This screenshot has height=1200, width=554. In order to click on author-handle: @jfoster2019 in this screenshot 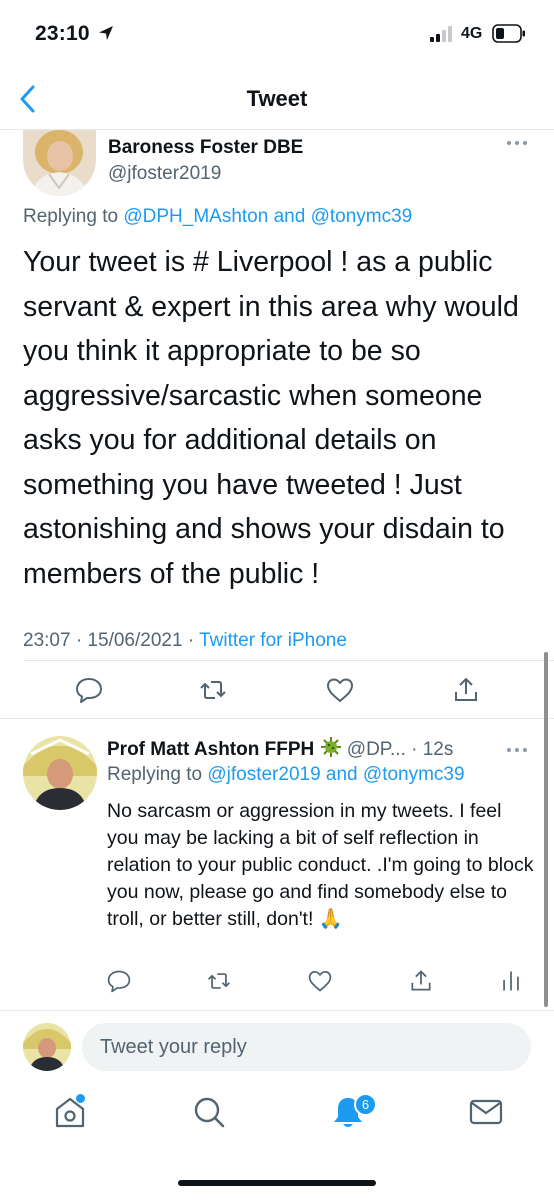, I will do `click(164, 174)`.